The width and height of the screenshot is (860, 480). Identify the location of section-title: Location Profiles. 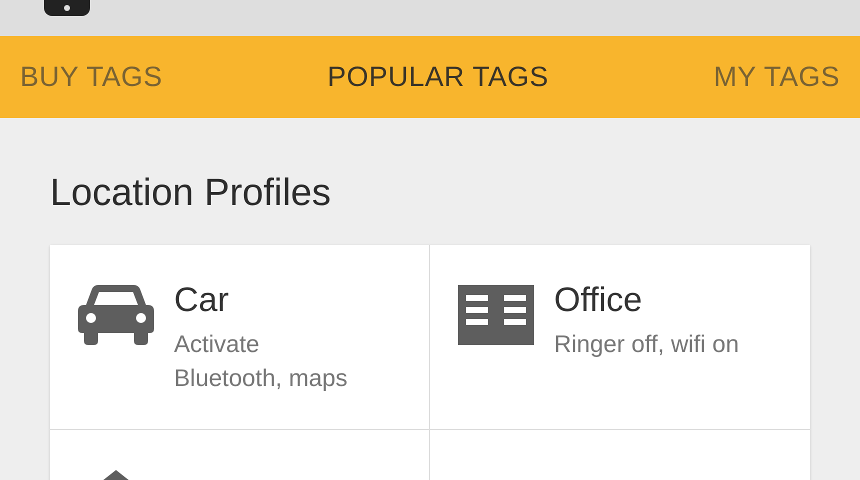
(190, 193).